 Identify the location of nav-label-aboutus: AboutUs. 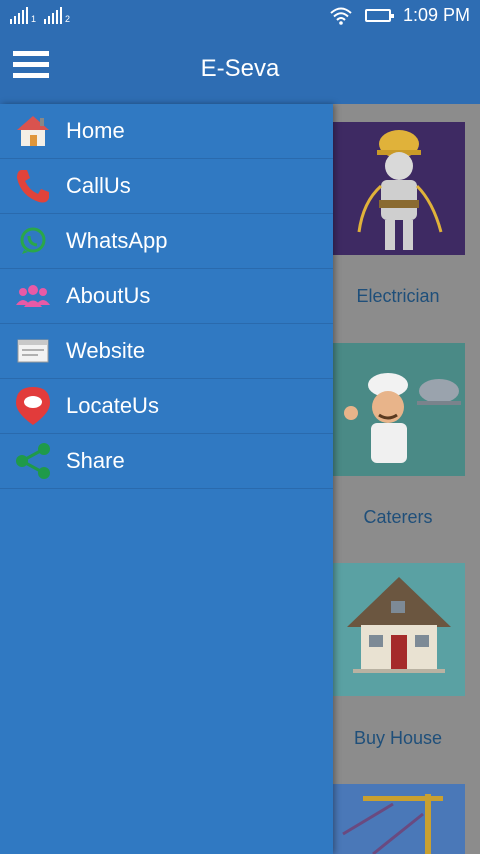
(108, 295).